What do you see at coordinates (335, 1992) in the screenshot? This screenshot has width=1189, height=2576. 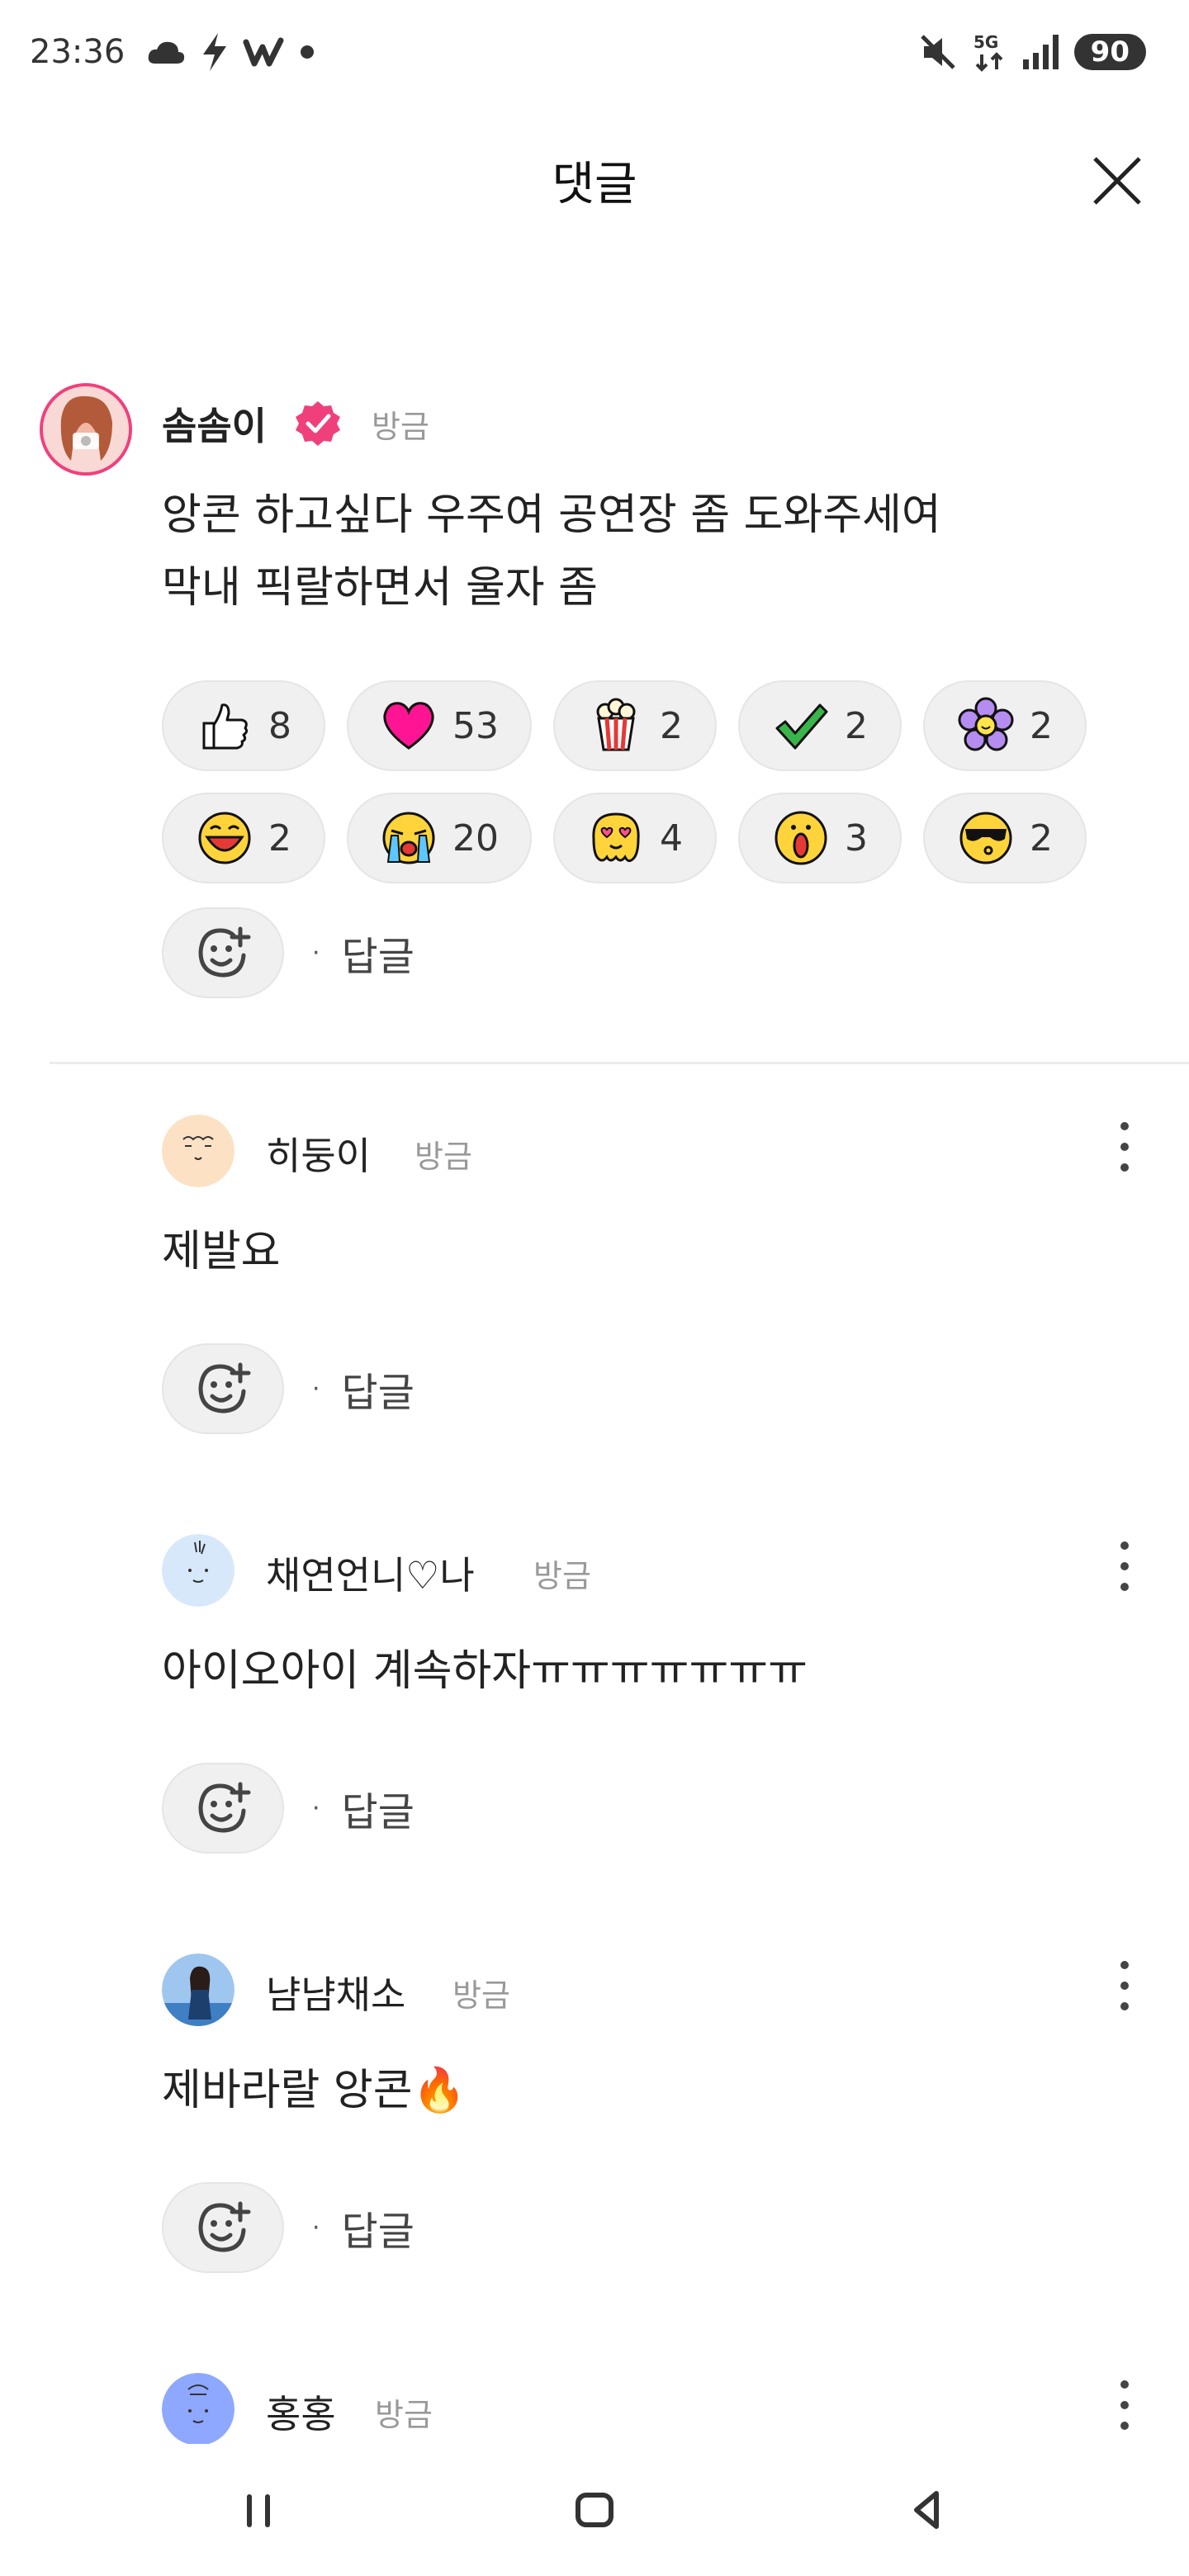 I see `reply-username: 냠냠채소` at bounding box center [335, 1992].